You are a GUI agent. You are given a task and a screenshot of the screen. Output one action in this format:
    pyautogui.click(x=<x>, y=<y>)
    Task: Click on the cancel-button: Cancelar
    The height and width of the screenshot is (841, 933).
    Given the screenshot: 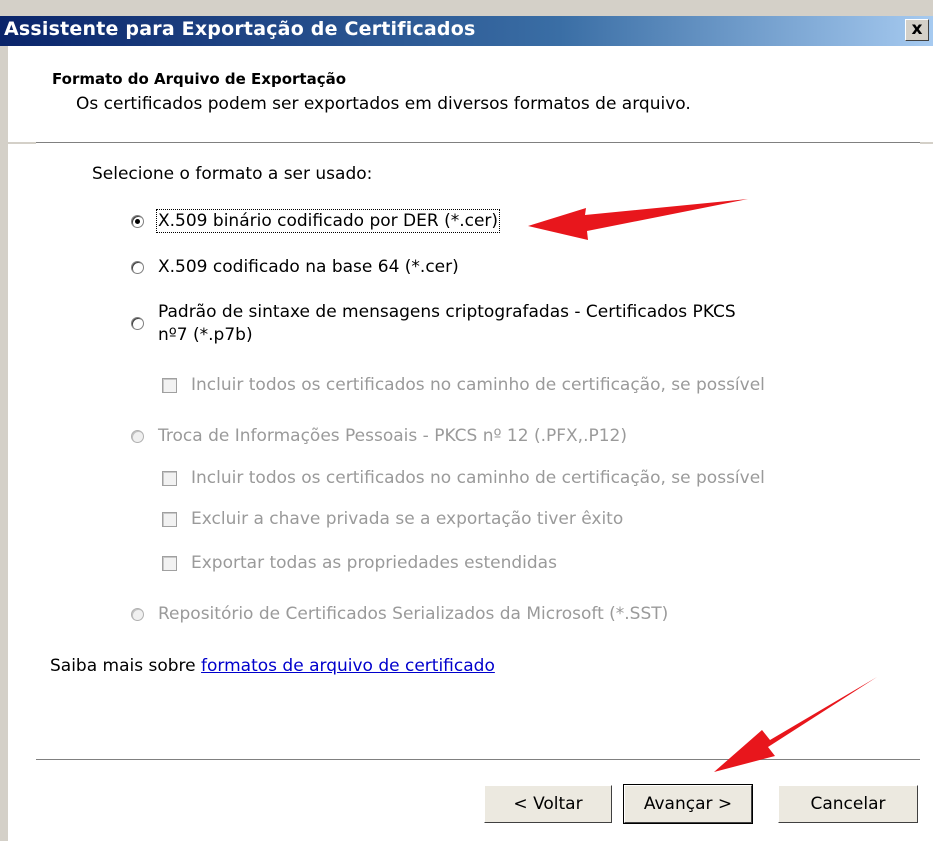 What is the action you would take?
    pyautogui.click(x=848, y=804)
    